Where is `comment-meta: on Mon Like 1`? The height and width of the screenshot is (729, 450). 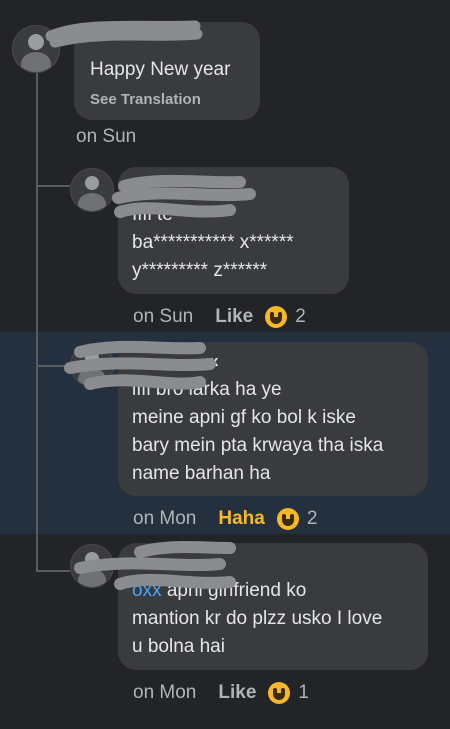 comment-meta: on Mon Like 1 is located at coordinates (221, 693).